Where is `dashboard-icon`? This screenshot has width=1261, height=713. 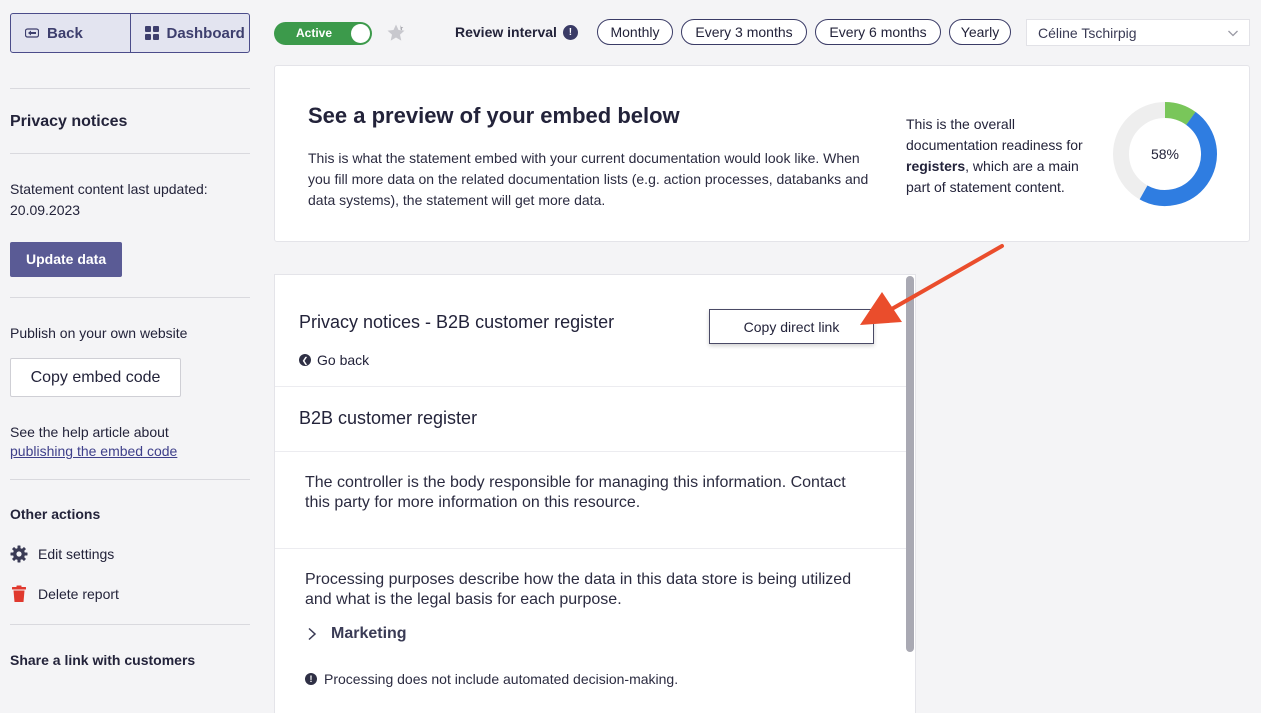
dashboard-icon is located at coordinates (151, 33).